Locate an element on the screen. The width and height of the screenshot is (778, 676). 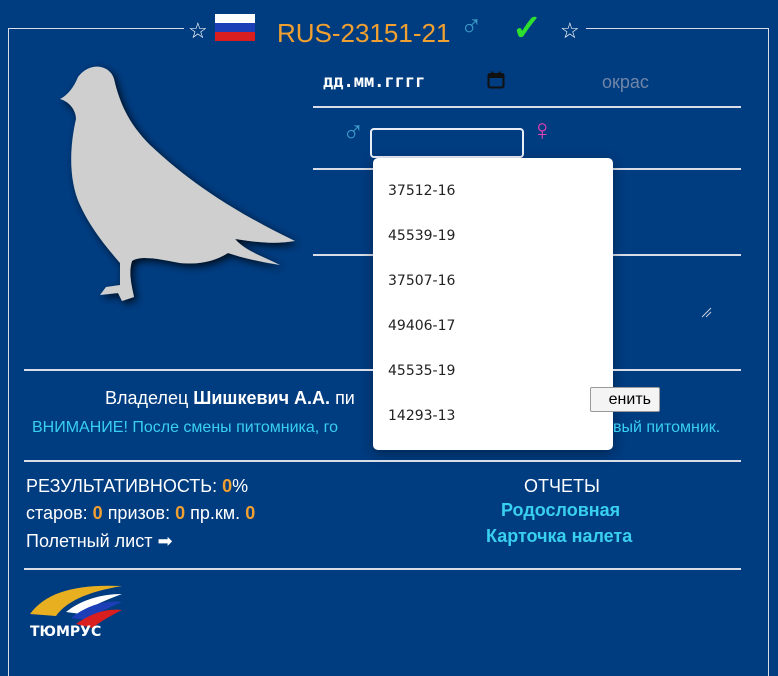
dropdown-item: 37512-16 is located at coordinates (421, 191).